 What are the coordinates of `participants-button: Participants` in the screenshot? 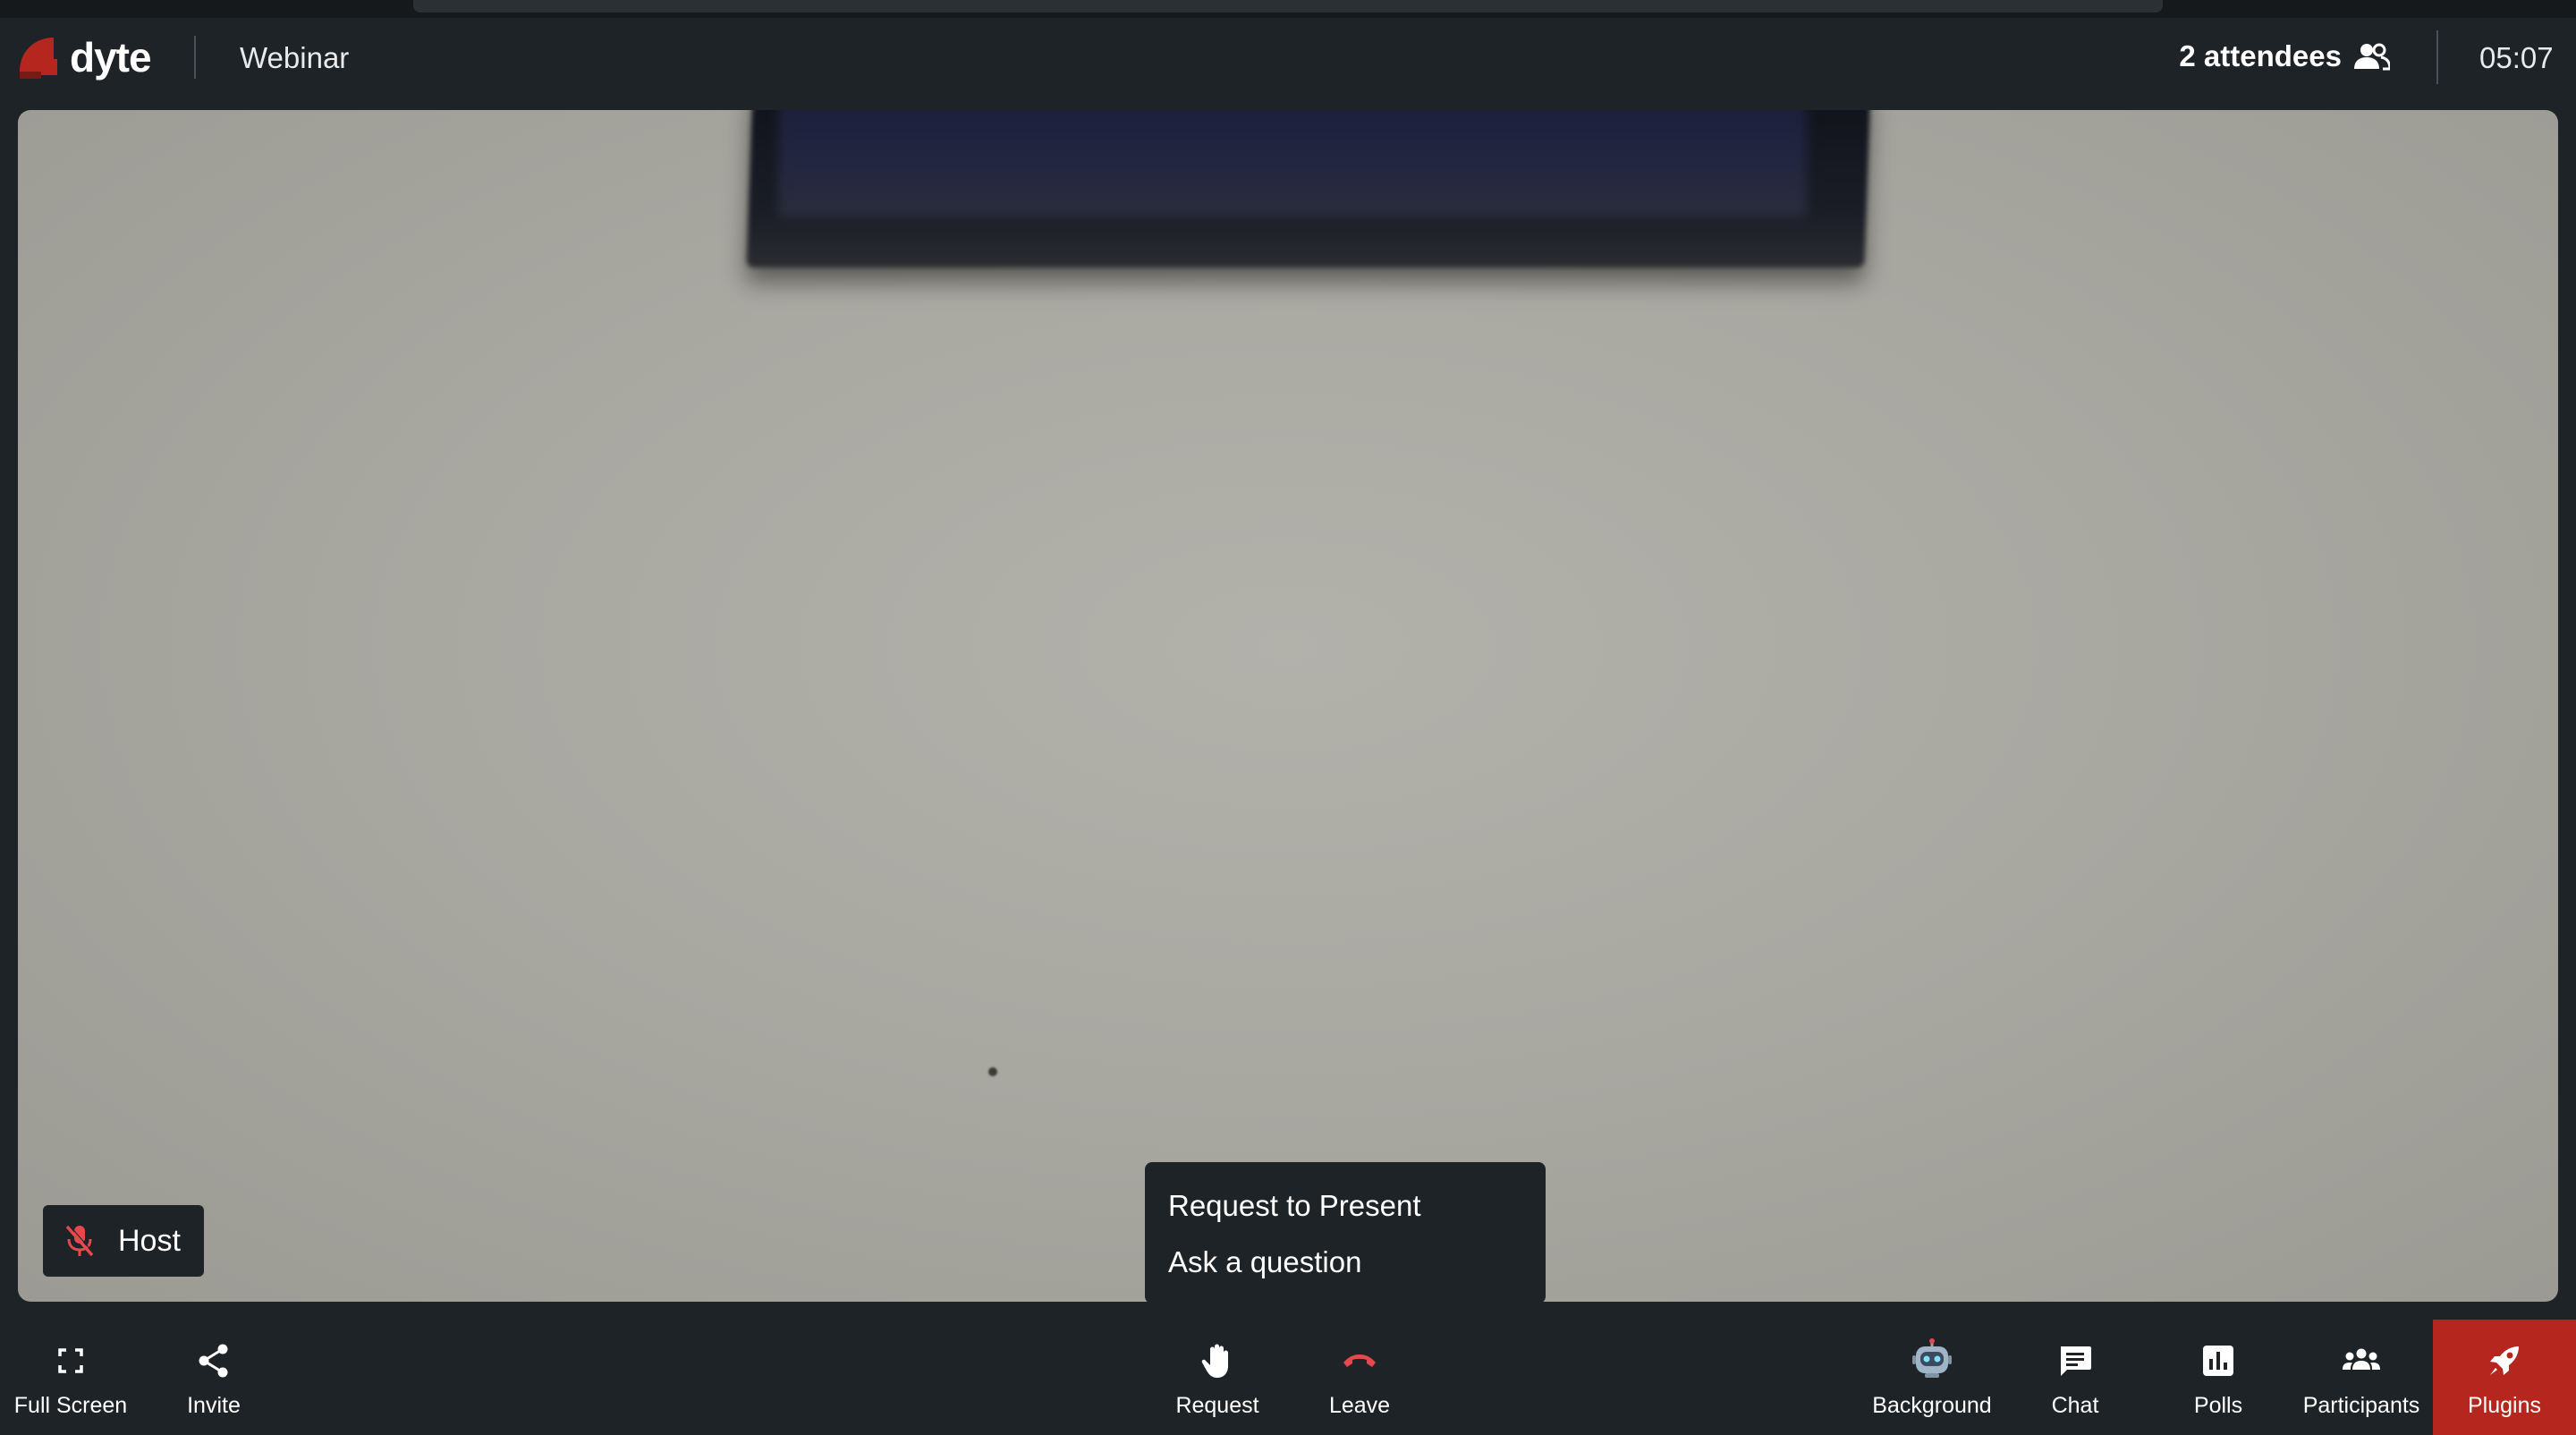 It's located at (2361, 1377).